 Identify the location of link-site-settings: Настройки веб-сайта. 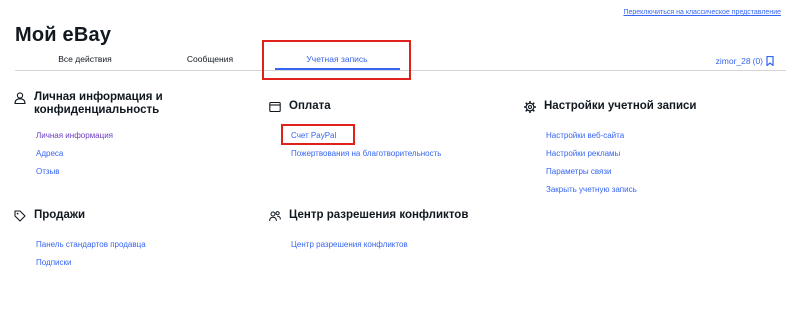
(585, 135).